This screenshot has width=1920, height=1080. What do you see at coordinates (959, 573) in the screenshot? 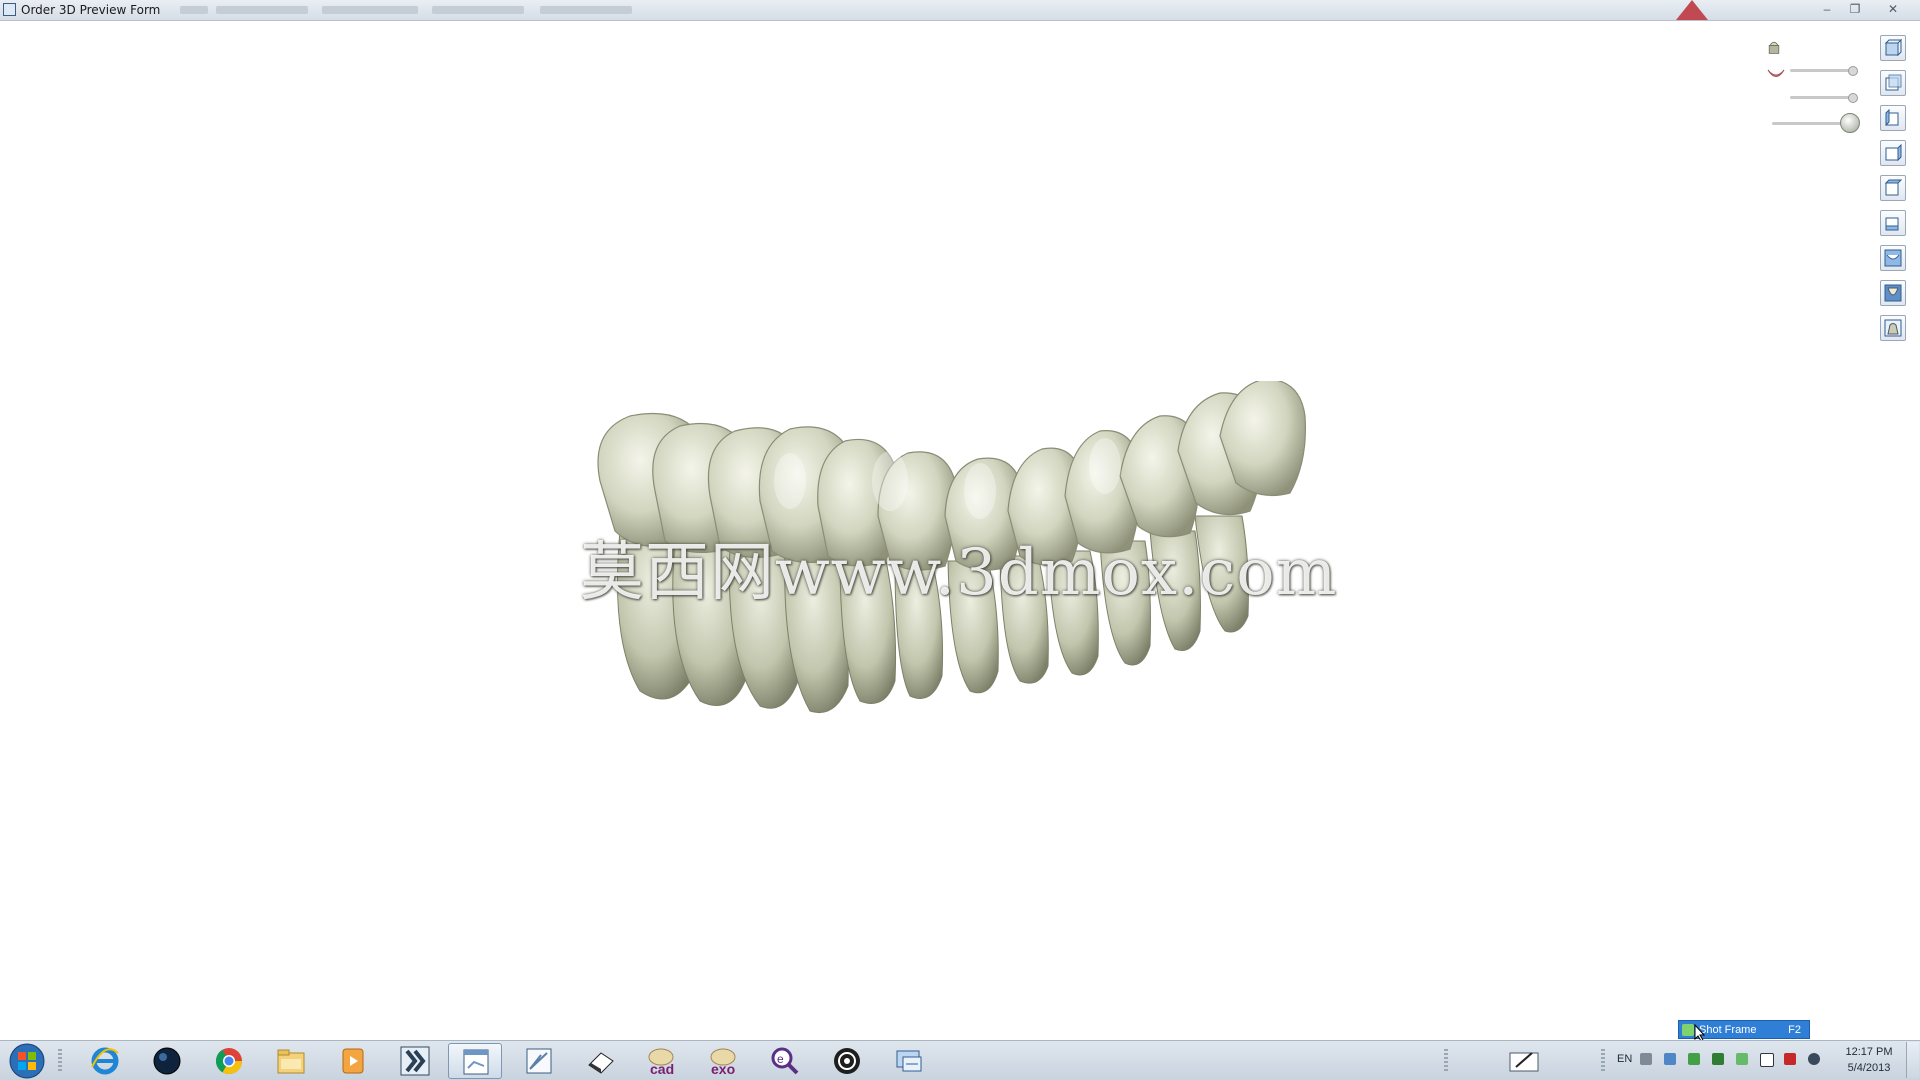
I see `watermark-text: 莫西网www.3dmox.com` at bounding box center [959, 573].